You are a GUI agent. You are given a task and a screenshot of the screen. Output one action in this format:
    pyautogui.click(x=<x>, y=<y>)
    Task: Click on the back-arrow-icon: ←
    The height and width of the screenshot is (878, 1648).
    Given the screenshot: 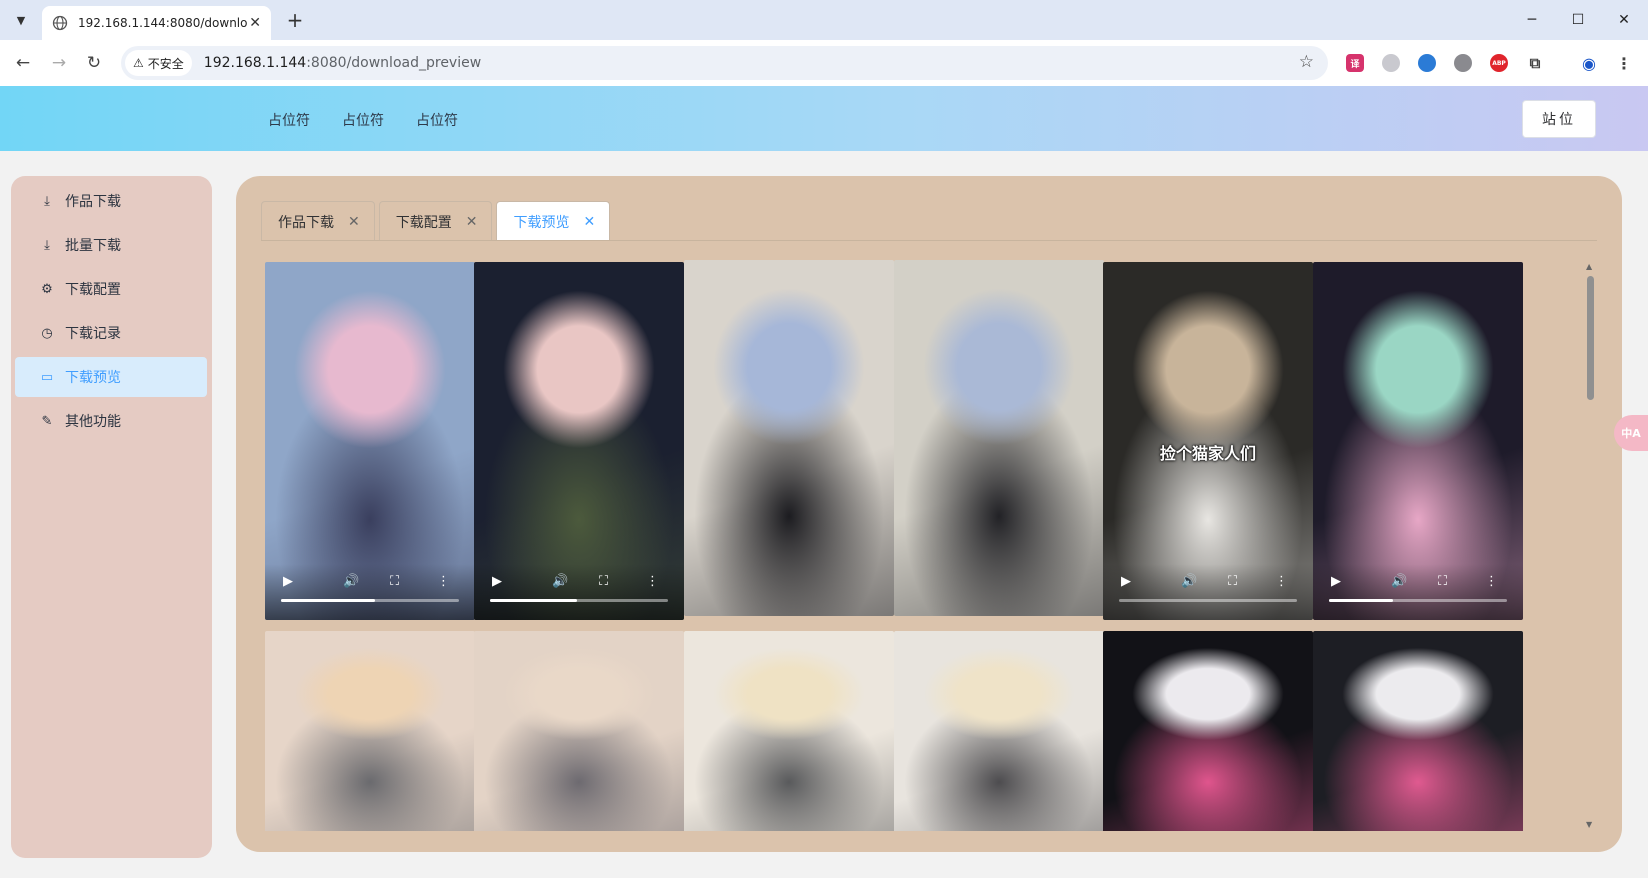 What is the action you would take?
    pyautogui.click(x=23, y=63)
    